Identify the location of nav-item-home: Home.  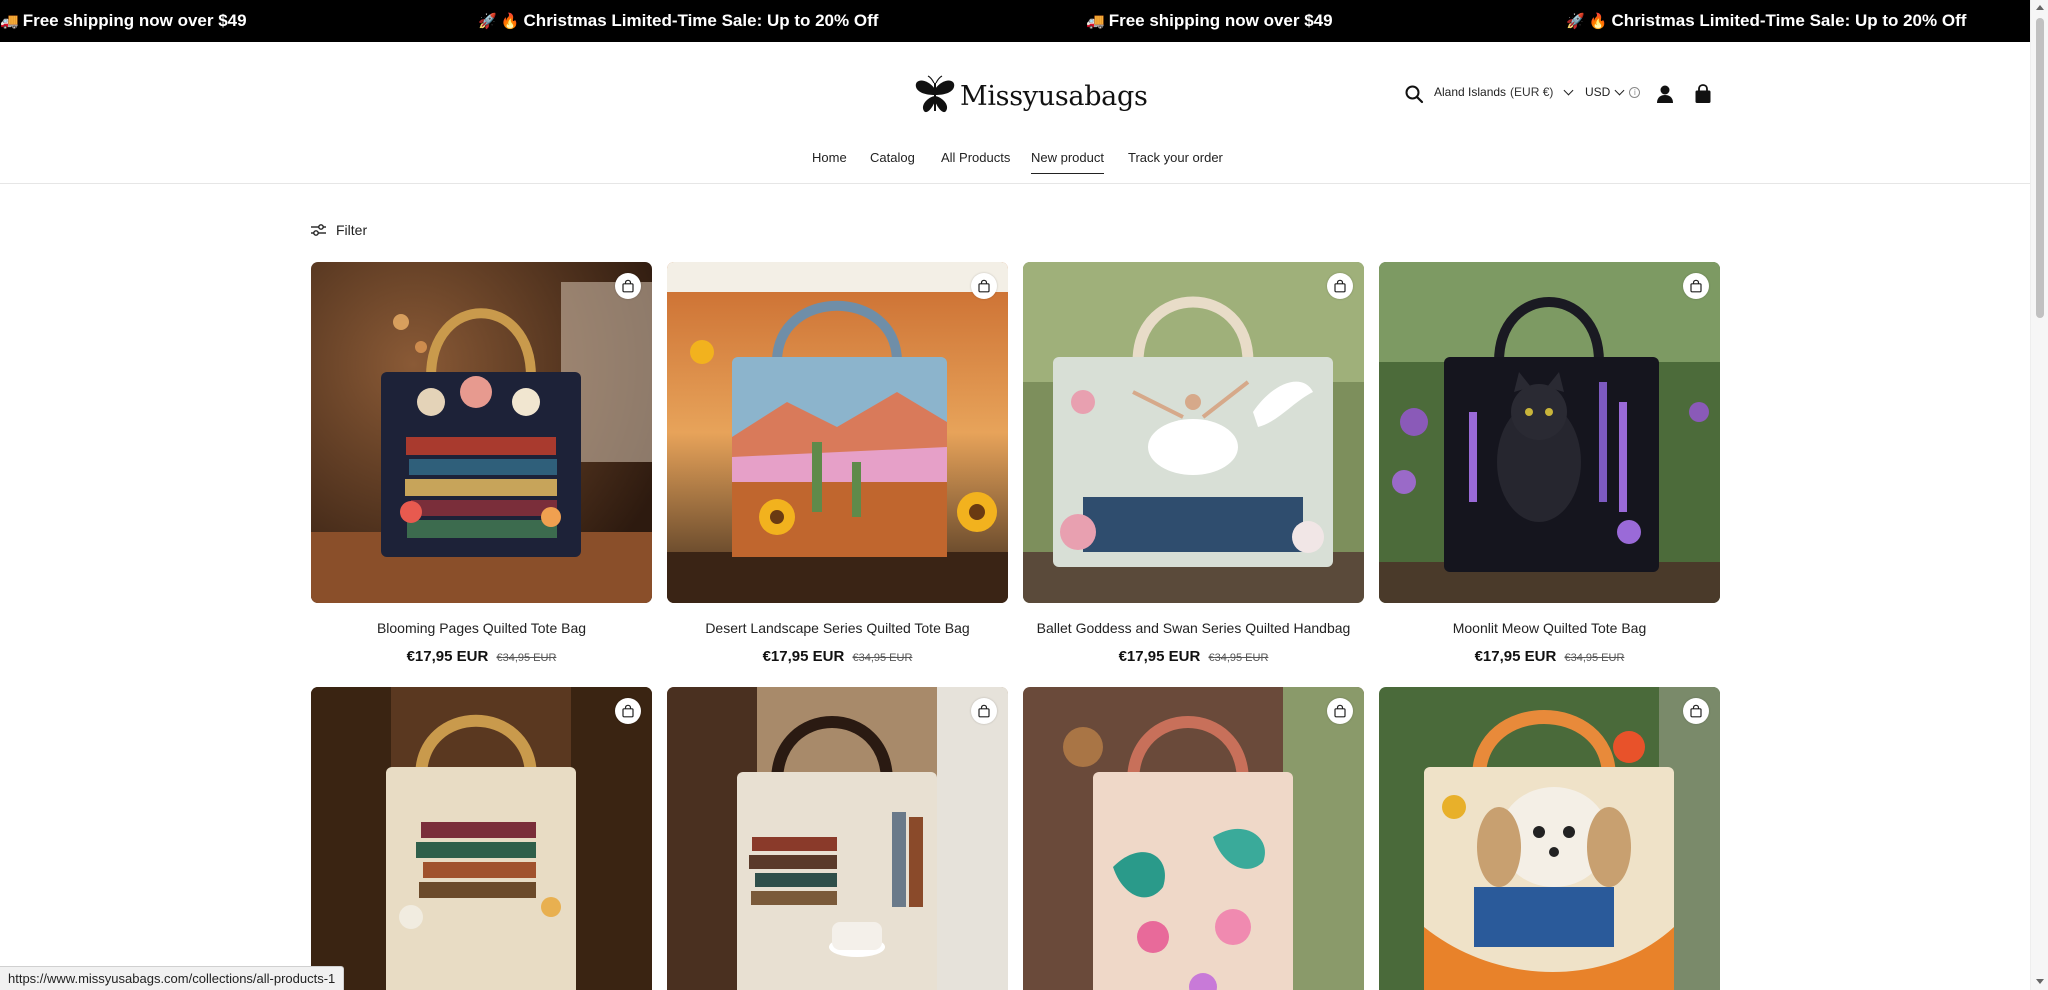
(829, 157).